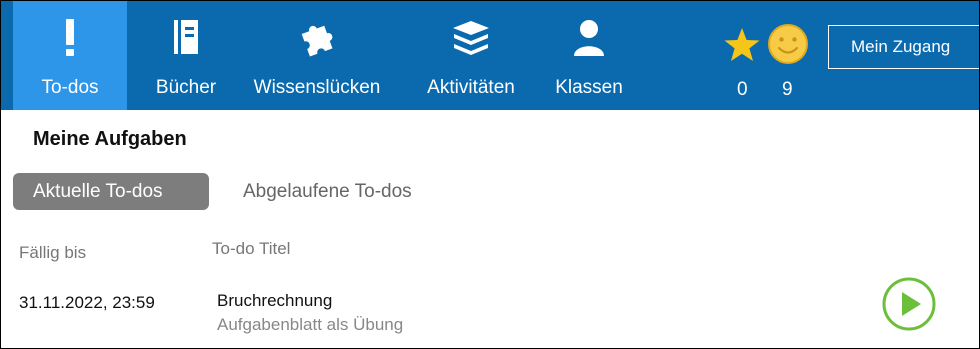 The height and width of the screenshot is (349, 980). Describe the element at coordinates (70, 87) in the screenshot. I see `nav-label: To-dos` at that location.